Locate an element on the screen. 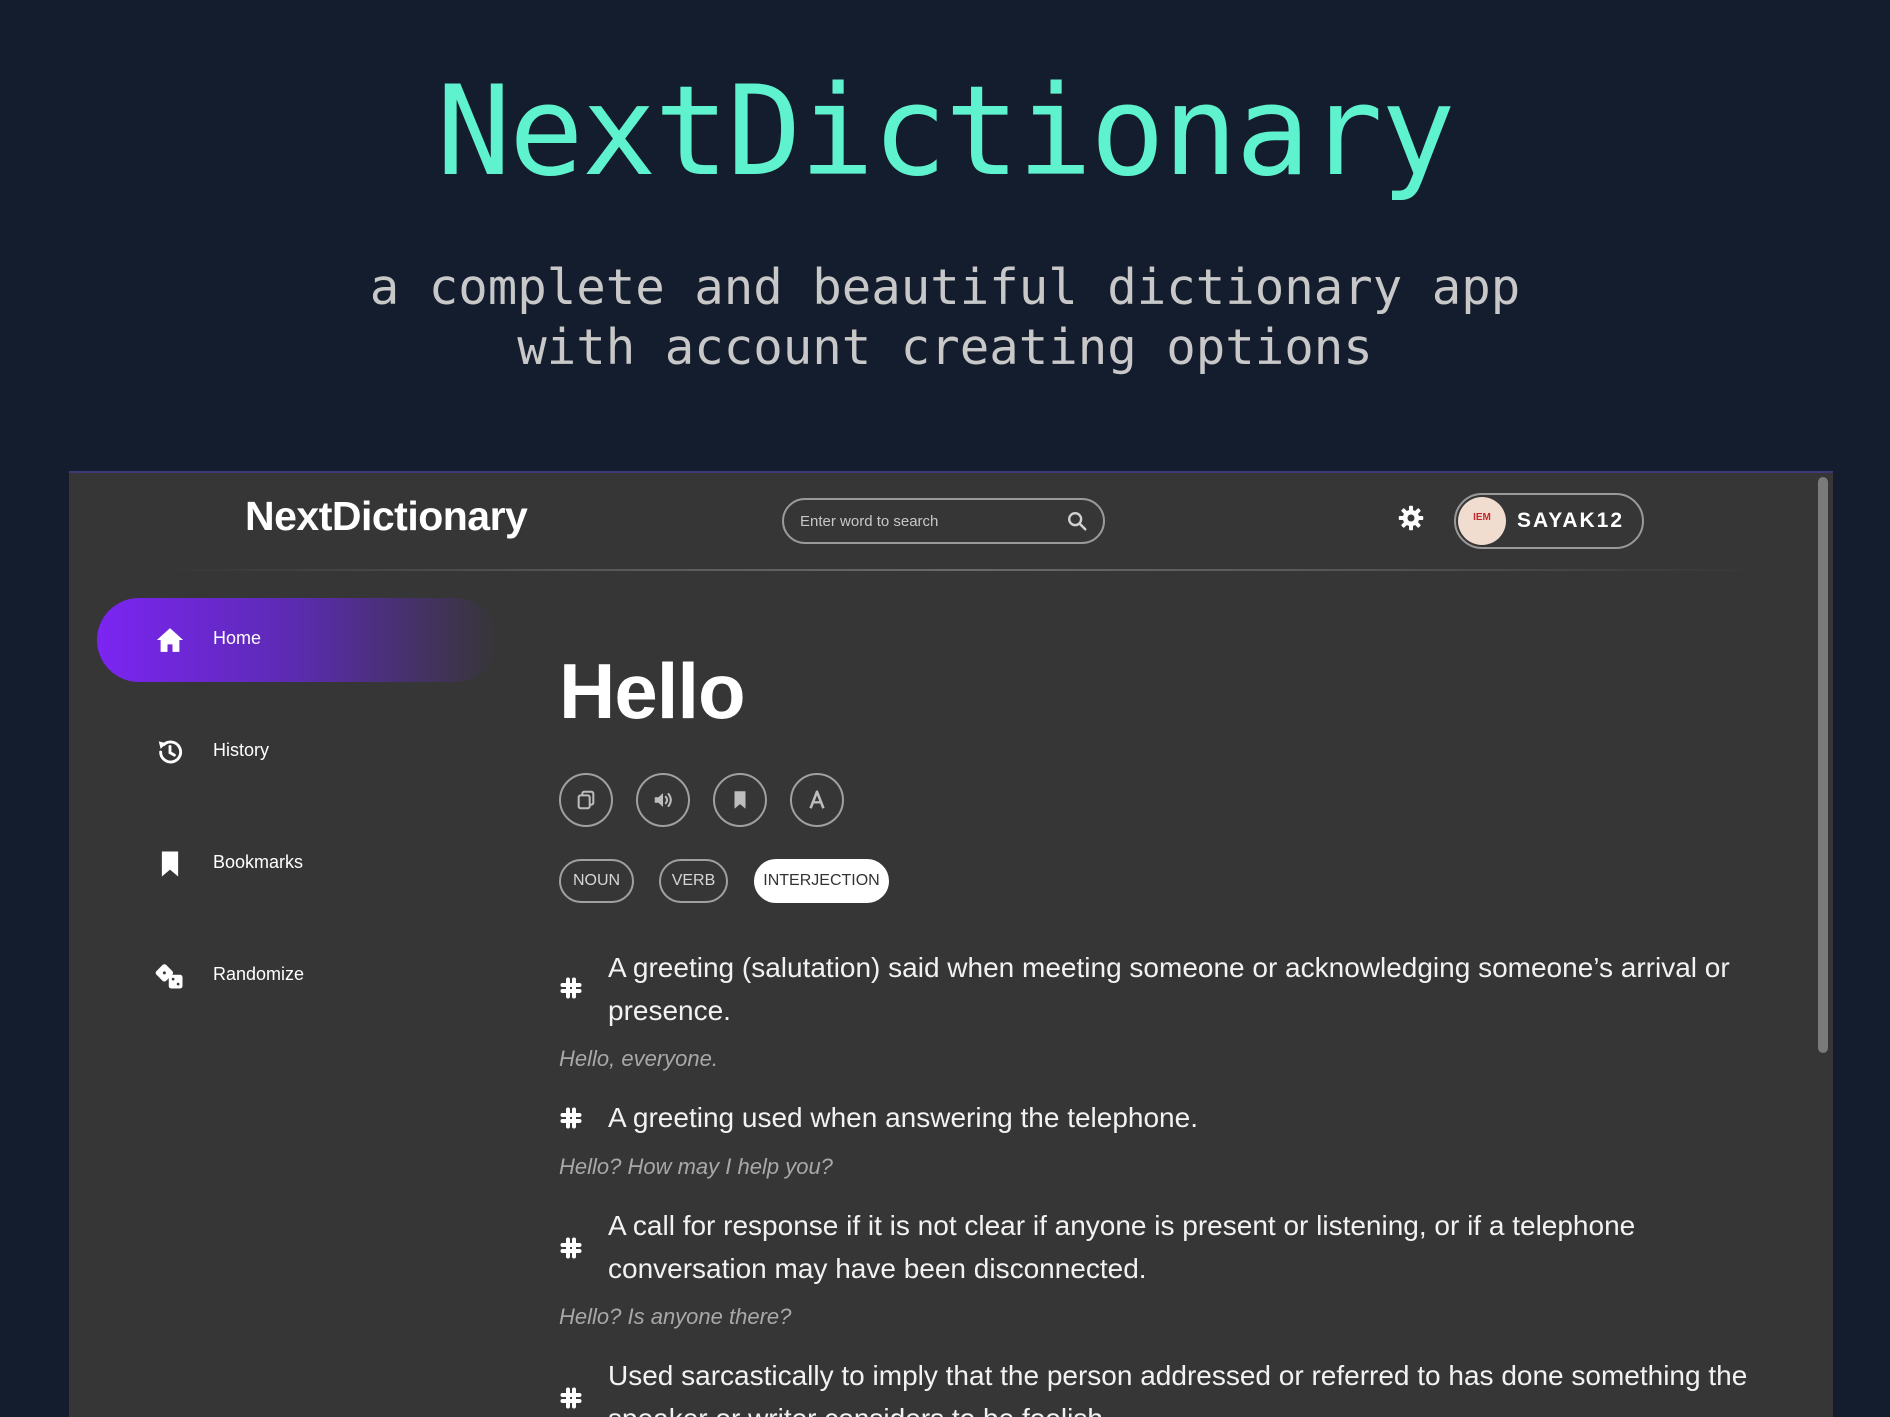  app-header: NextDictionary I is located at coordinates (951, 522).